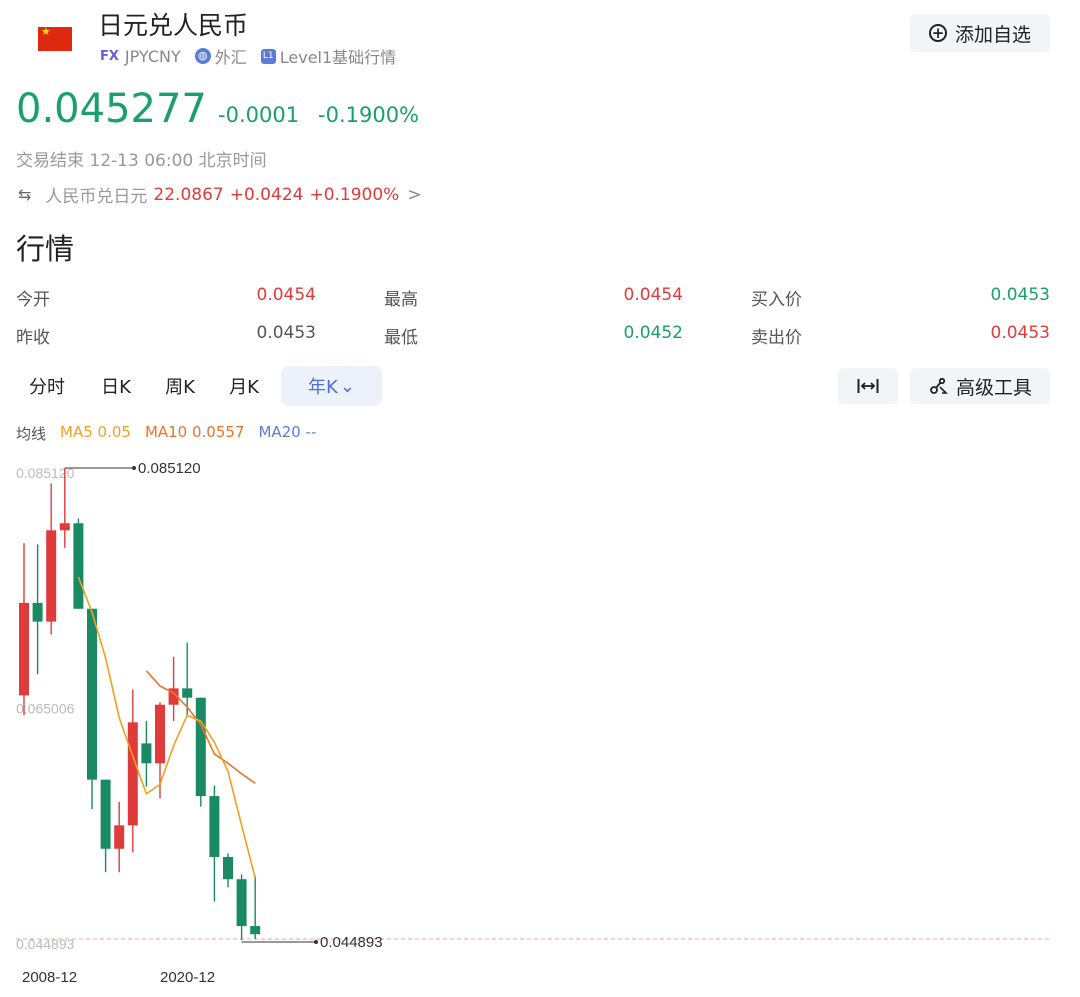 This screenshot has height=997, width=1080. What do you see at coordinates (992, 34) in the screenshot?
I see `add-watchlist-label: 添加自选` at bounding box center [992, 34].